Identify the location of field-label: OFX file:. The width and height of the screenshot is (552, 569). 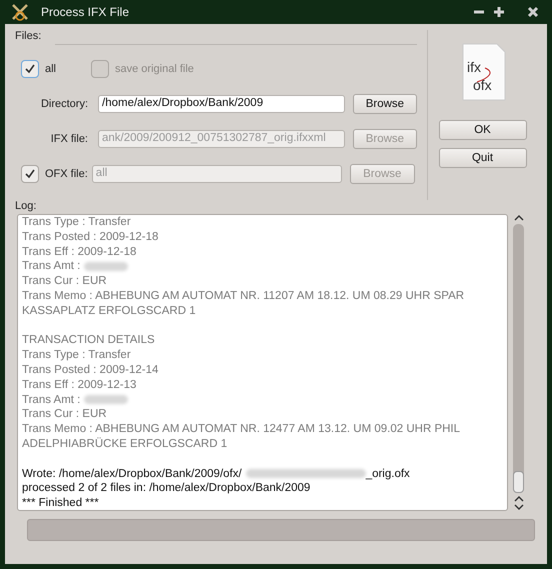
(66, 174).